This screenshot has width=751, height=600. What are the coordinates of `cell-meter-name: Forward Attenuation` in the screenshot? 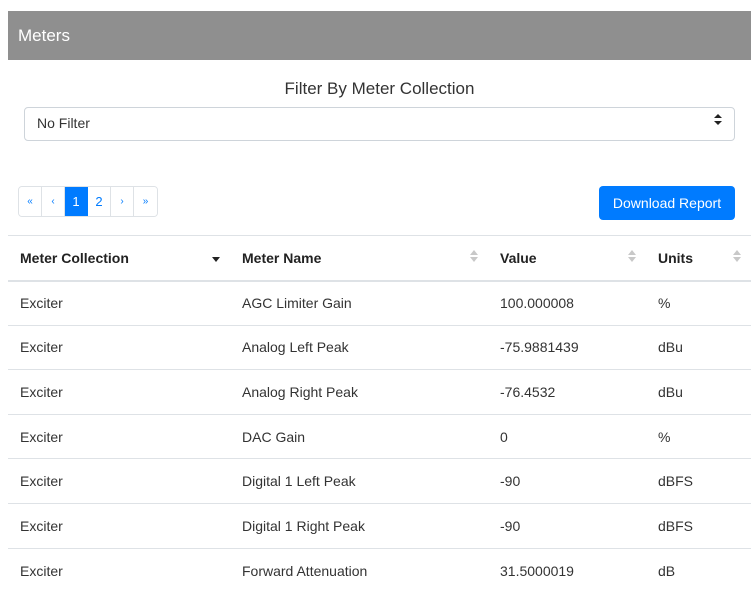 It's located at (359, 570).